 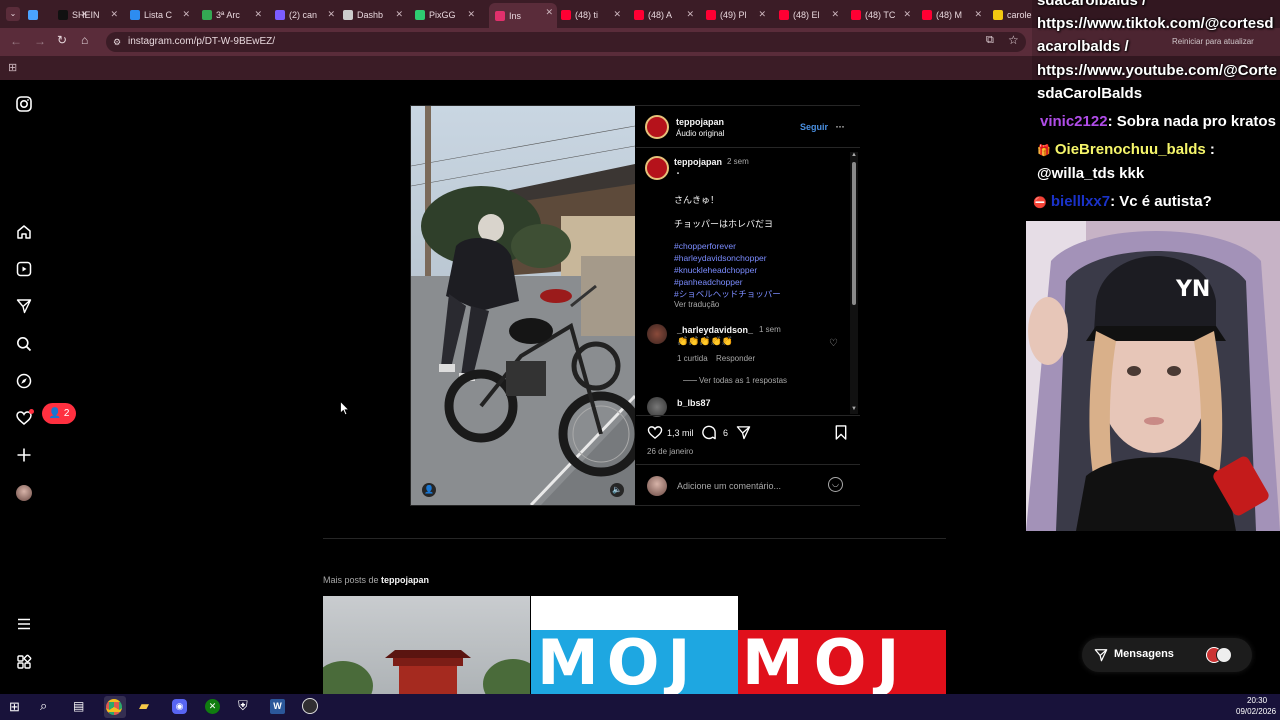 What do you see at coordinates (854, 409) in the screenshot?
I see `scroll-down-icon: ▼` at bounding box center [854, 409].